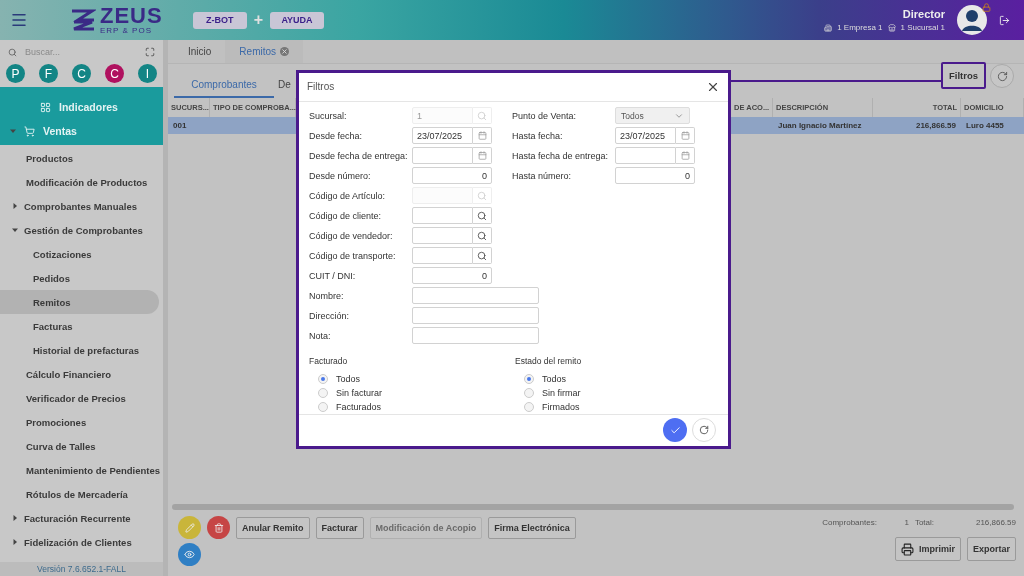 The height and width of the screenshot is (576, 1024). What do you see at coordinates (339, 527) in the screenshot?
I see `action-button: Facturar` at bounding box center [339, 527].